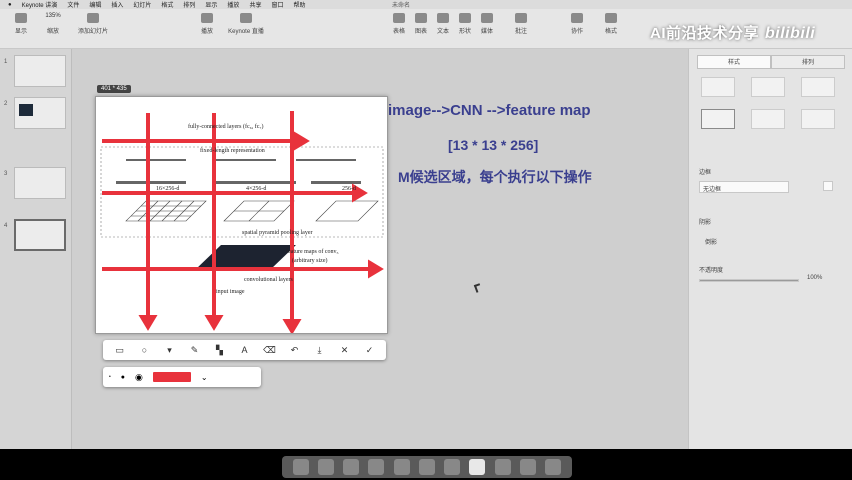 Image resolution: width=852 pixels, height=480 pixels. Describe the element at coordinates (268, 280) in the screenshot. I see `label-conv-layers: convolutional layers` at that location.